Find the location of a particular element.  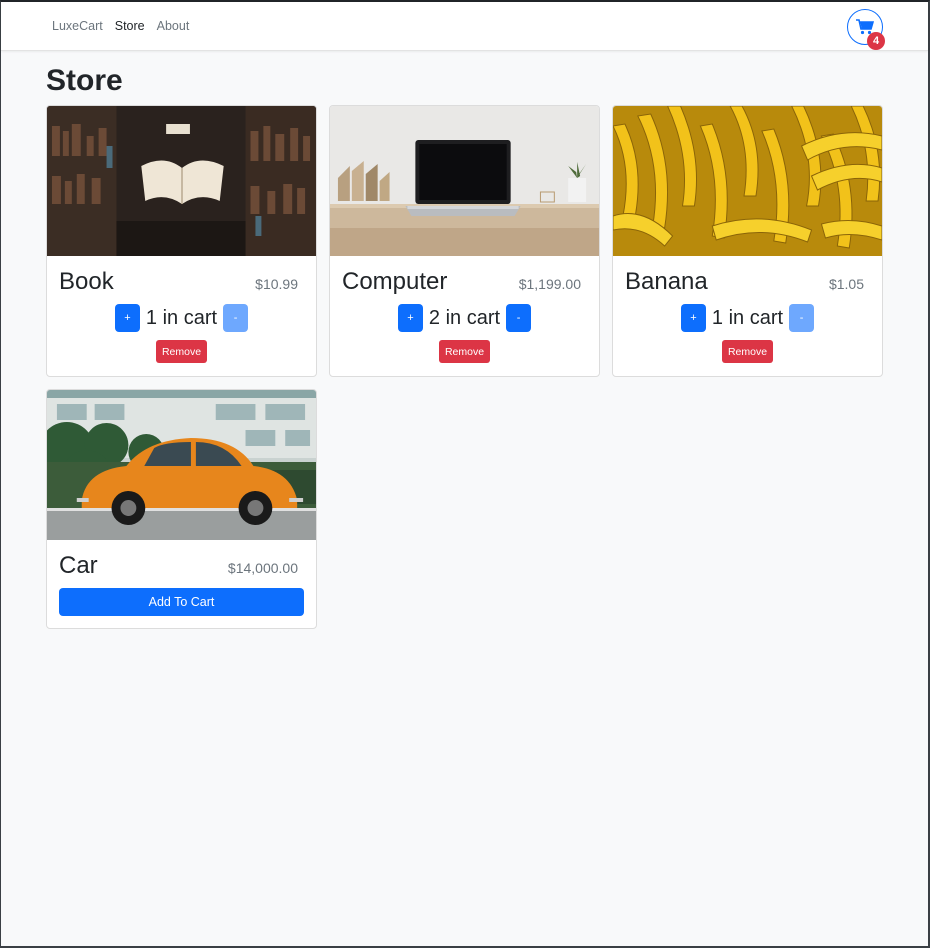

quantity-in-cart: 2 in cart is located at coordinates (464, 317).